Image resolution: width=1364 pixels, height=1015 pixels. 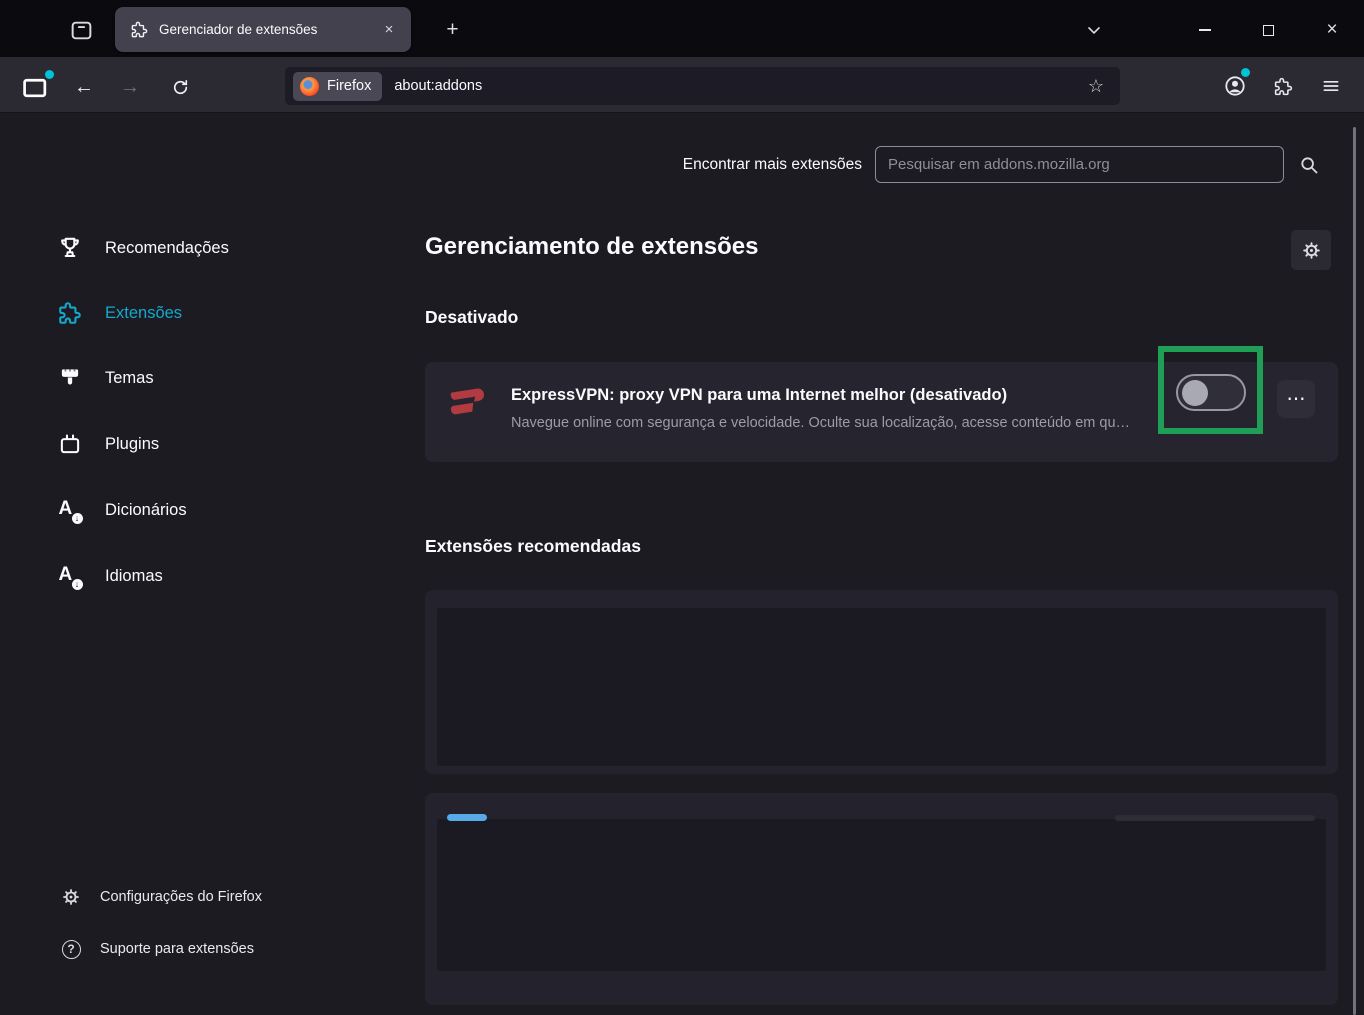 I want to click on extensions-toolbar-button, so click(x=1283, y=86).